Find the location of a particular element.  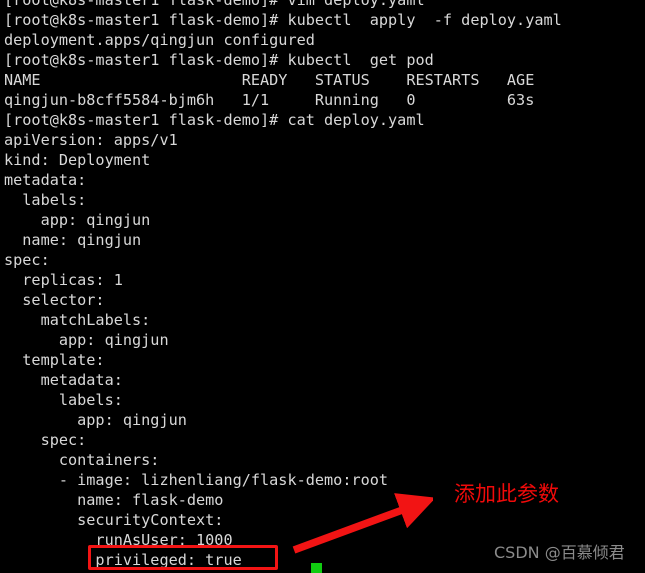

terminal-line: kind: Deployment is located at coordinates (77, 160).